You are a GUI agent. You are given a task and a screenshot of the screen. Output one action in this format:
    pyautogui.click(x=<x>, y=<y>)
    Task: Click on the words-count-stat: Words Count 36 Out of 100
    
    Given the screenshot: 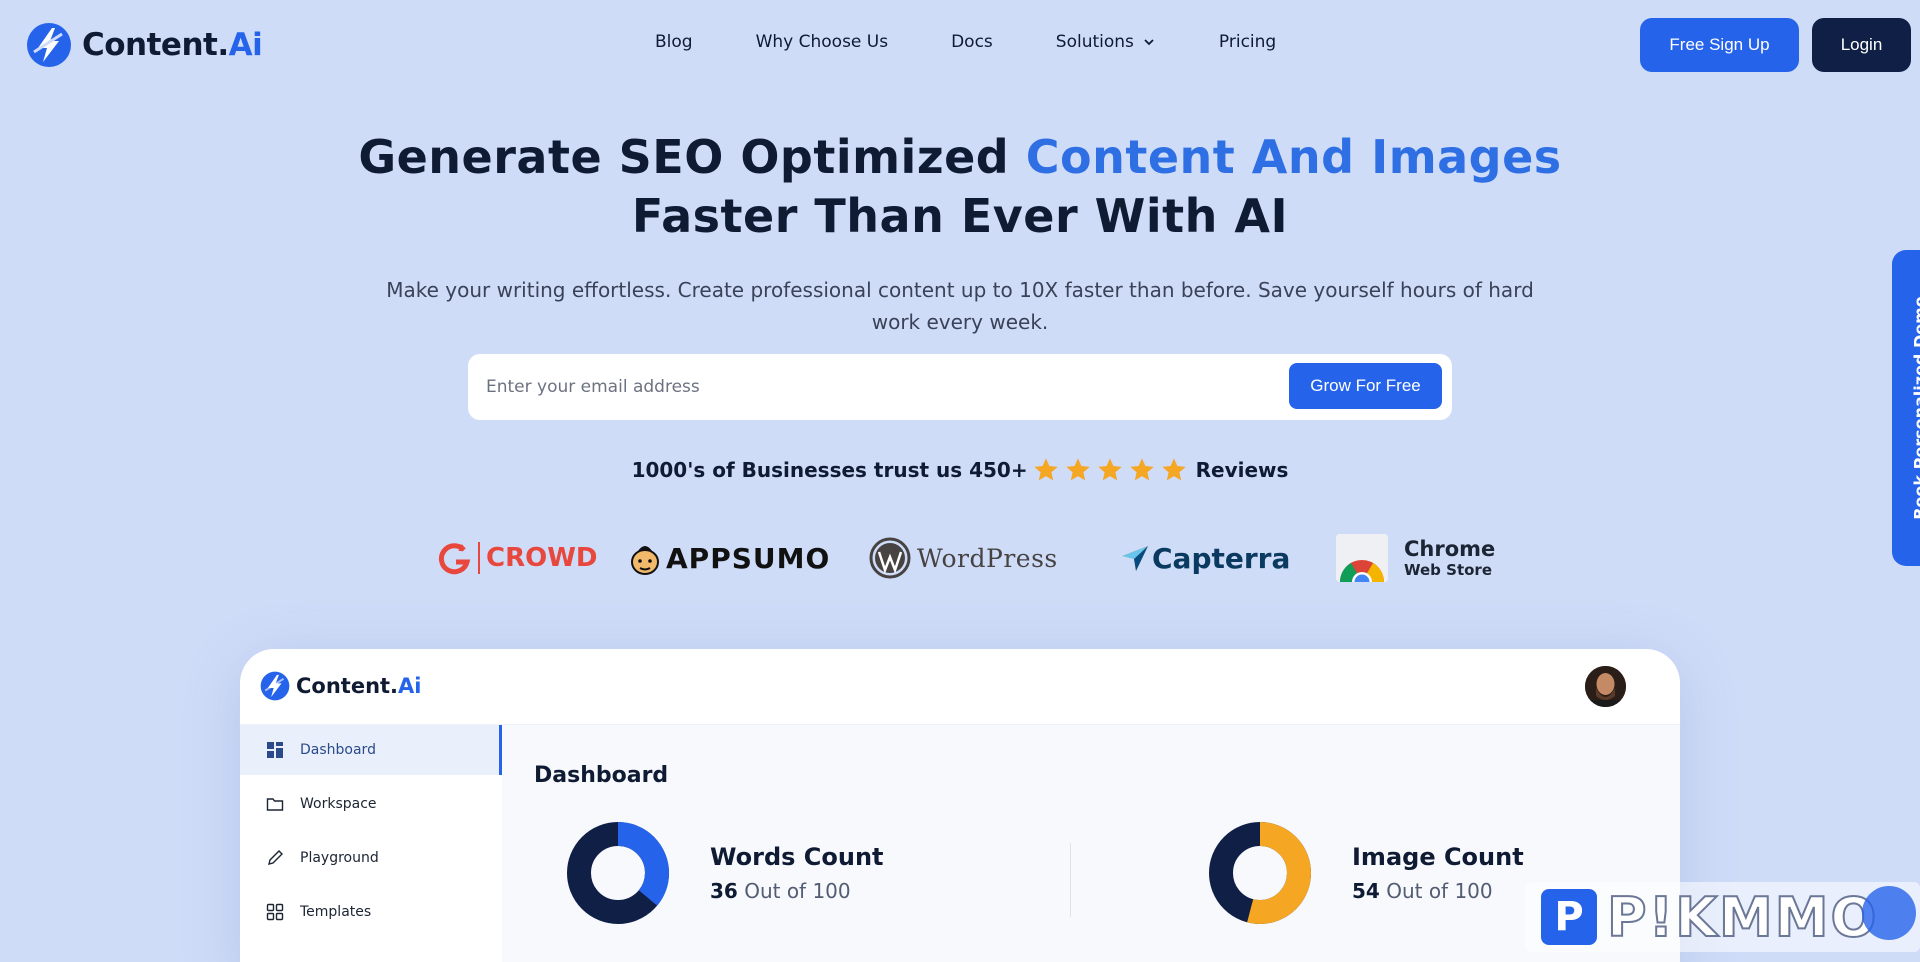 What is the action you would take?
    pyautogui.click(x=725, y=873)
    